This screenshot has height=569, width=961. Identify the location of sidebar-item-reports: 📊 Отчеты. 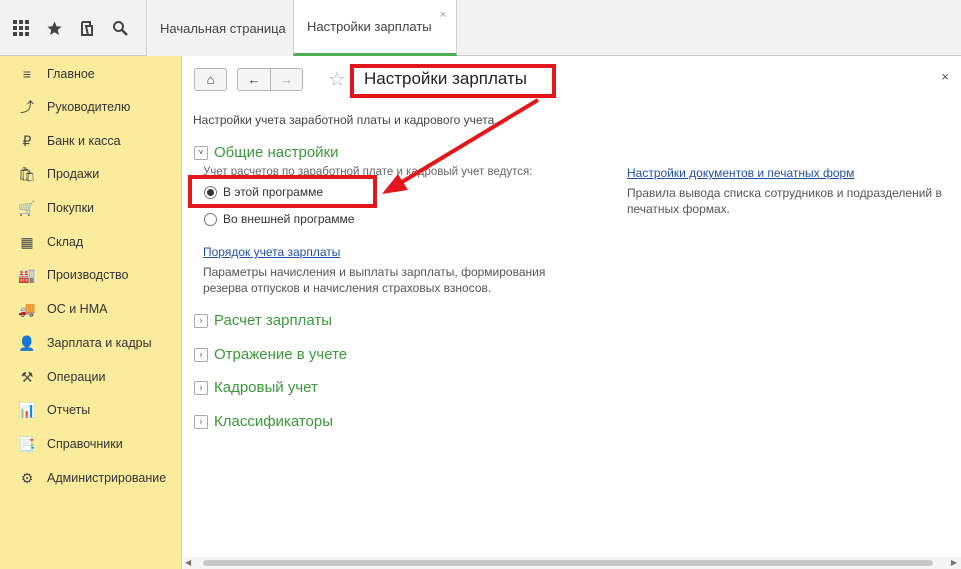
(91, 410).